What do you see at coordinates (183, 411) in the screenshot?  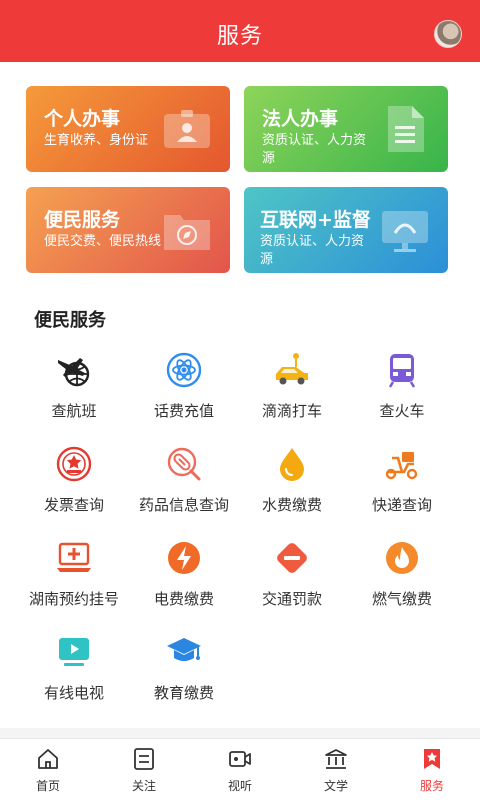 I see `service-label: 话费充值` at bounding box center [183, 411].